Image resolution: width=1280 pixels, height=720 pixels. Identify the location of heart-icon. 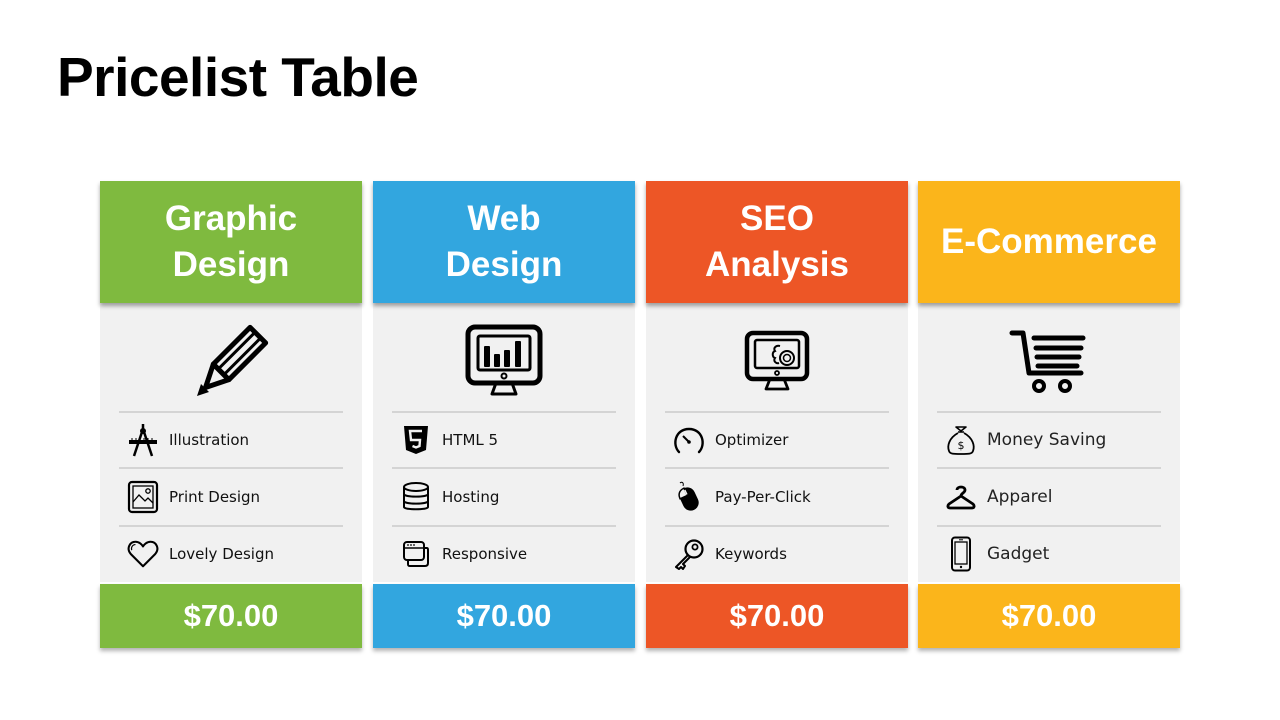
(143, 554).